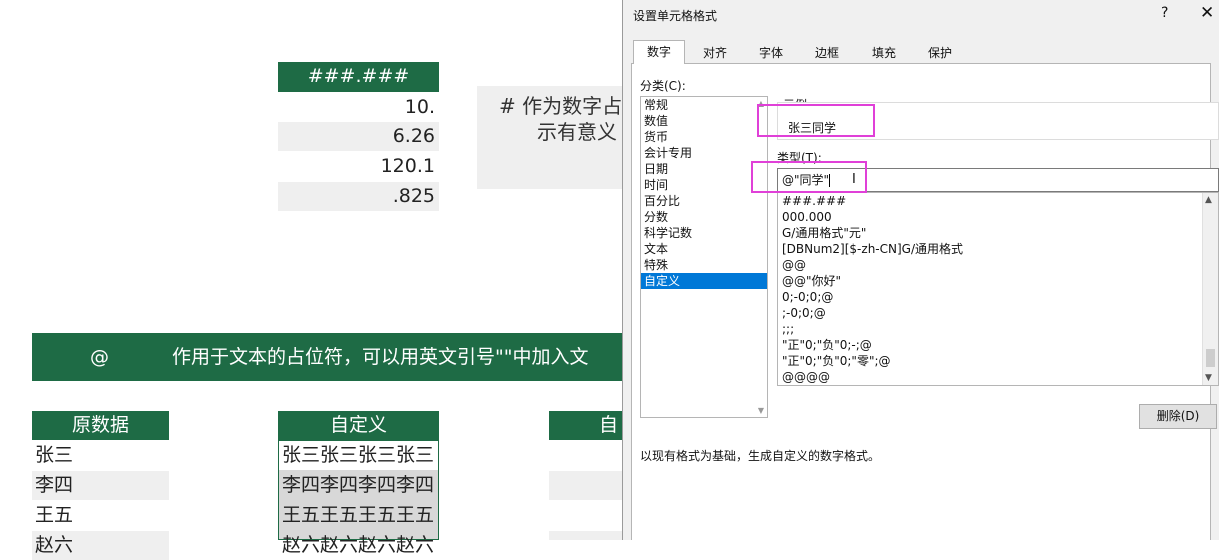  Describe the element at coordinates (1210, 289) in the screenshot. I see `format-list-scrollbar: ▲ ▼` at that location.